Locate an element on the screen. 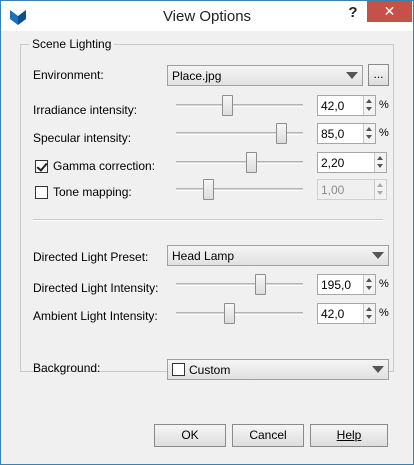 The image size is (414, 465). tone-mapping-slider is located at coordinates (239, 190).